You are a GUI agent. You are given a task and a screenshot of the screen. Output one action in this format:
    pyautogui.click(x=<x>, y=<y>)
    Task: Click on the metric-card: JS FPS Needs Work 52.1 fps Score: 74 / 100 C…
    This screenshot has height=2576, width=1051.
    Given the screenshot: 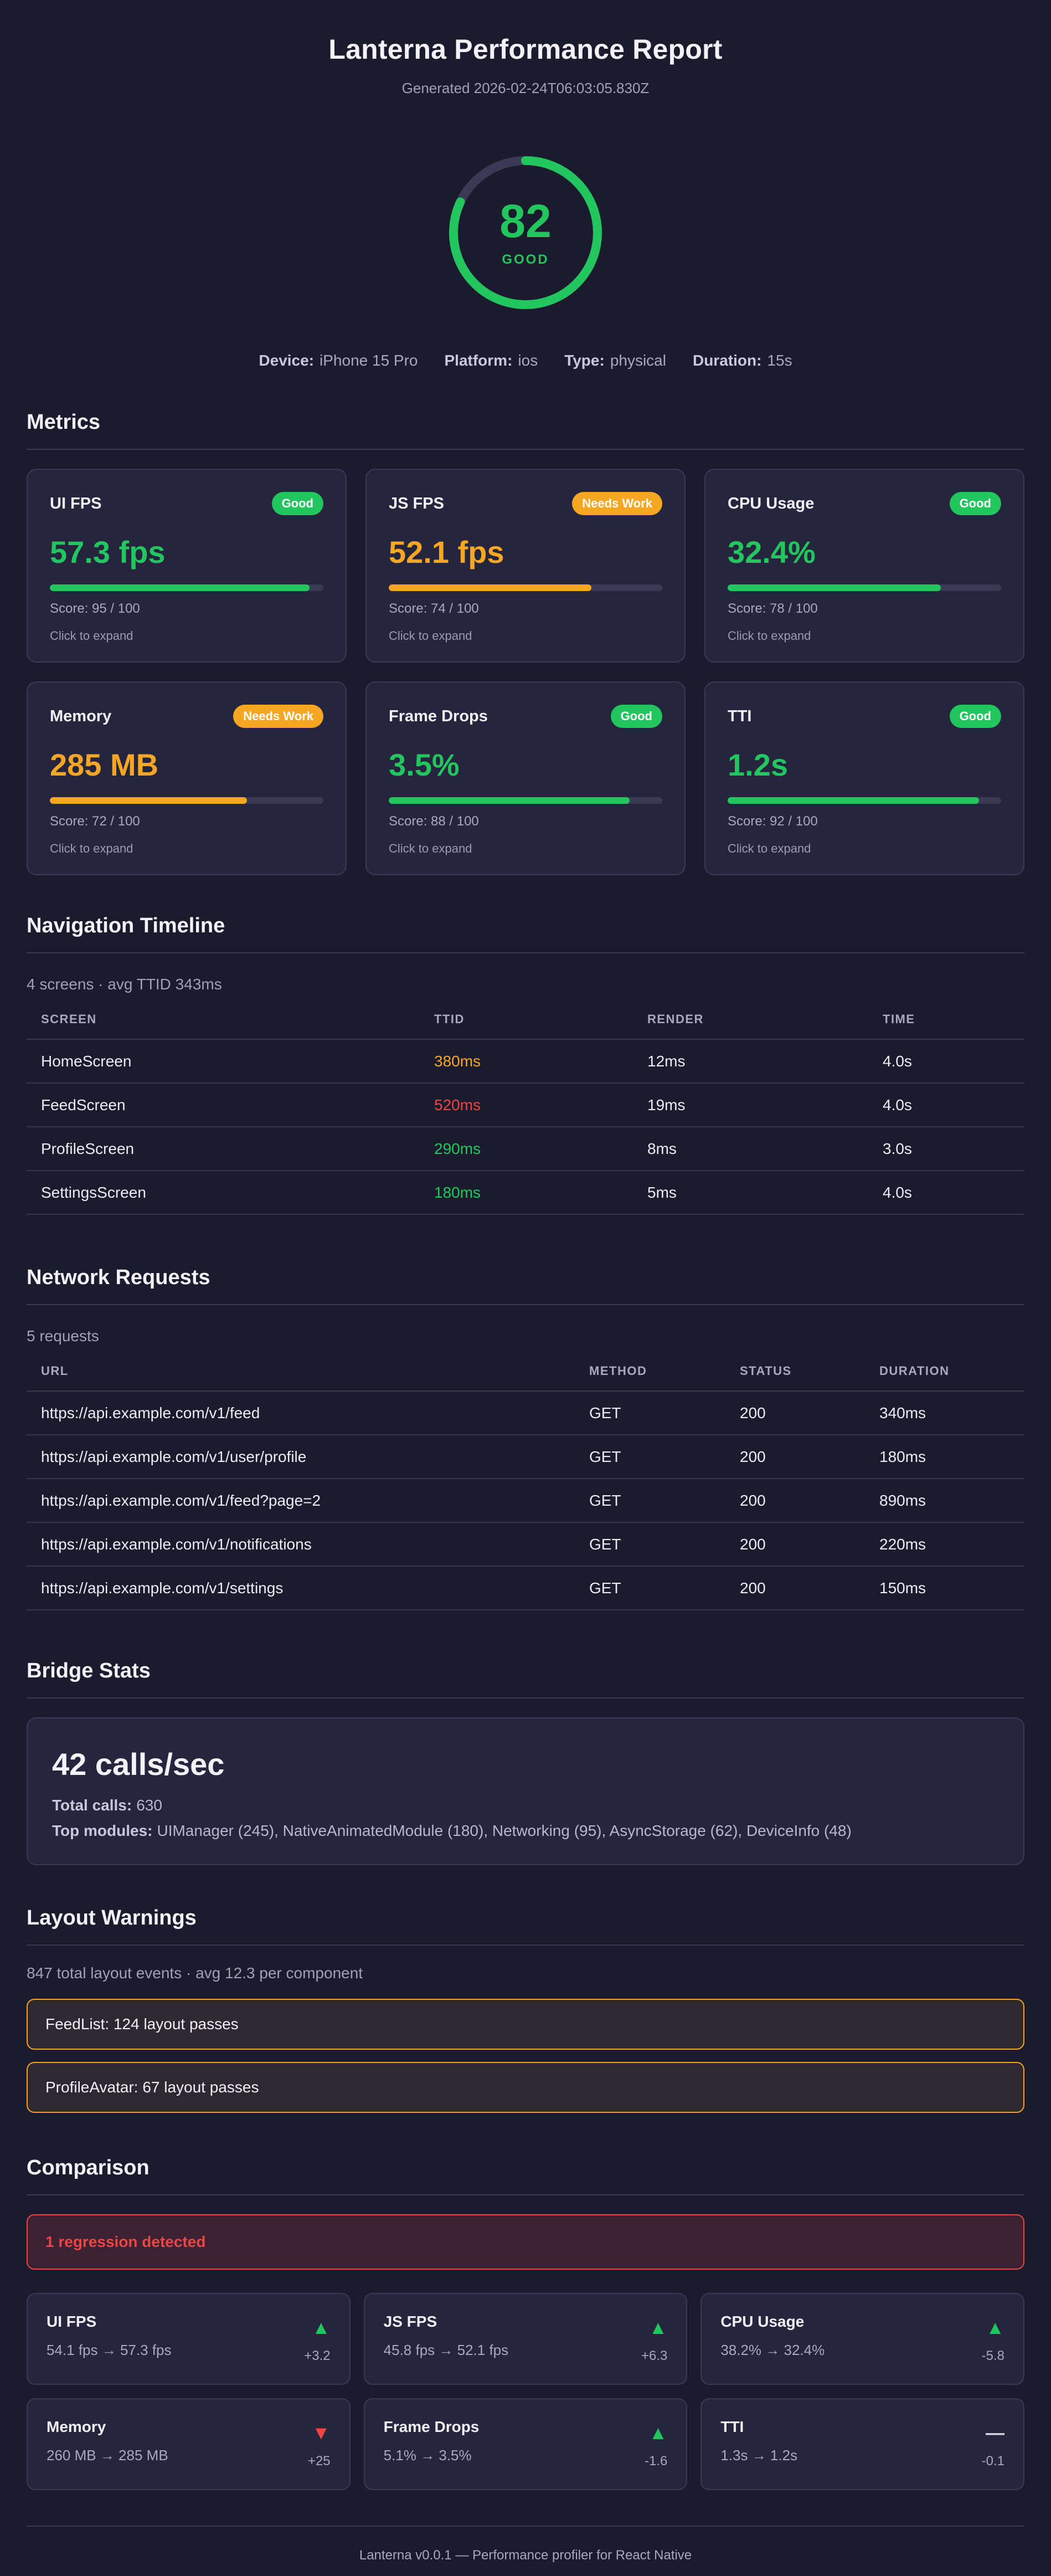 What is the action you would take?
    pyautogui.click(x=525, y=566)
    